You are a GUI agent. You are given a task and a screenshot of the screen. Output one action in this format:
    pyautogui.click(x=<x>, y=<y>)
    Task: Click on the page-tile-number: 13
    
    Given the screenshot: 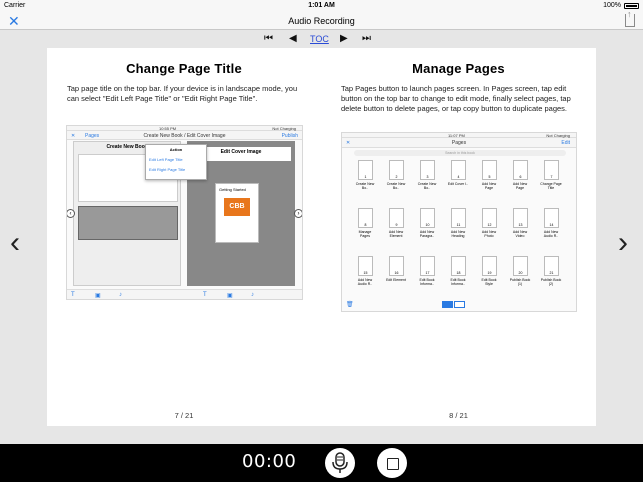 What is the action you would take?
    pyautogui.click(x=520, y=225)
    